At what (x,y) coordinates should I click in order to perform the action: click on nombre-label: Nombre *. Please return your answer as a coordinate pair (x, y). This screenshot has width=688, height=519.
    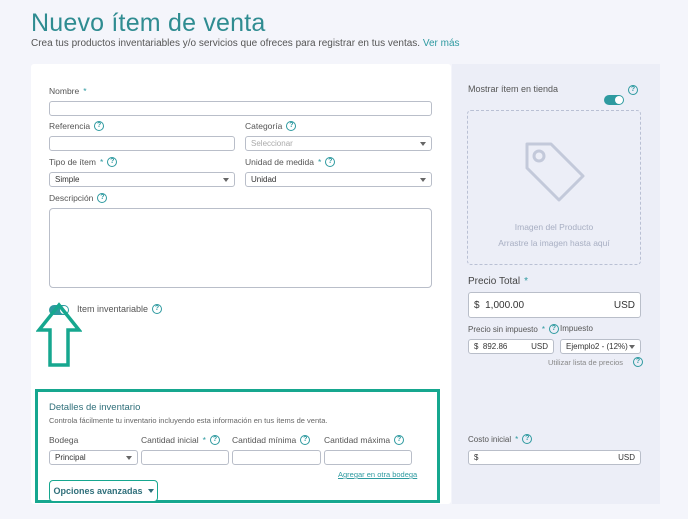
    Looking at the image, I should click on (68, 91).